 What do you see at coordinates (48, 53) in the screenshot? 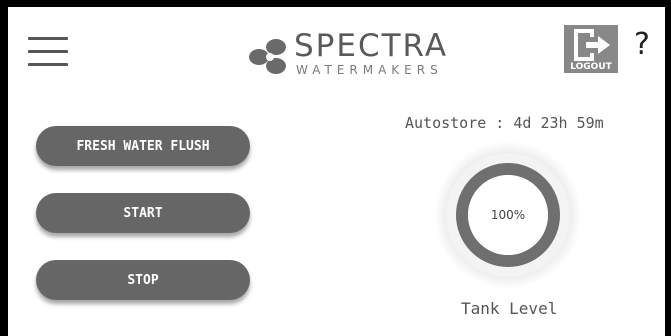
I see `hamburger-menu-icon` at bounding box center [48, 53].